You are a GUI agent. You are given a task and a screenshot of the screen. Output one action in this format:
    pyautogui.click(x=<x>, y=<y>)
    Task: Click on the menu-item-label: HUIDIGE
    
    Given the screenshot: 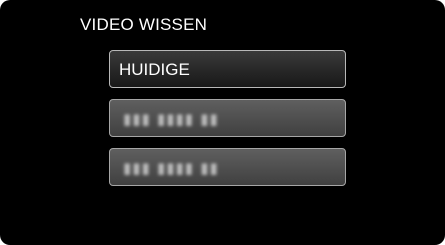 What is the action you would take?
    pyautogui.click(x=154, y=69)
    